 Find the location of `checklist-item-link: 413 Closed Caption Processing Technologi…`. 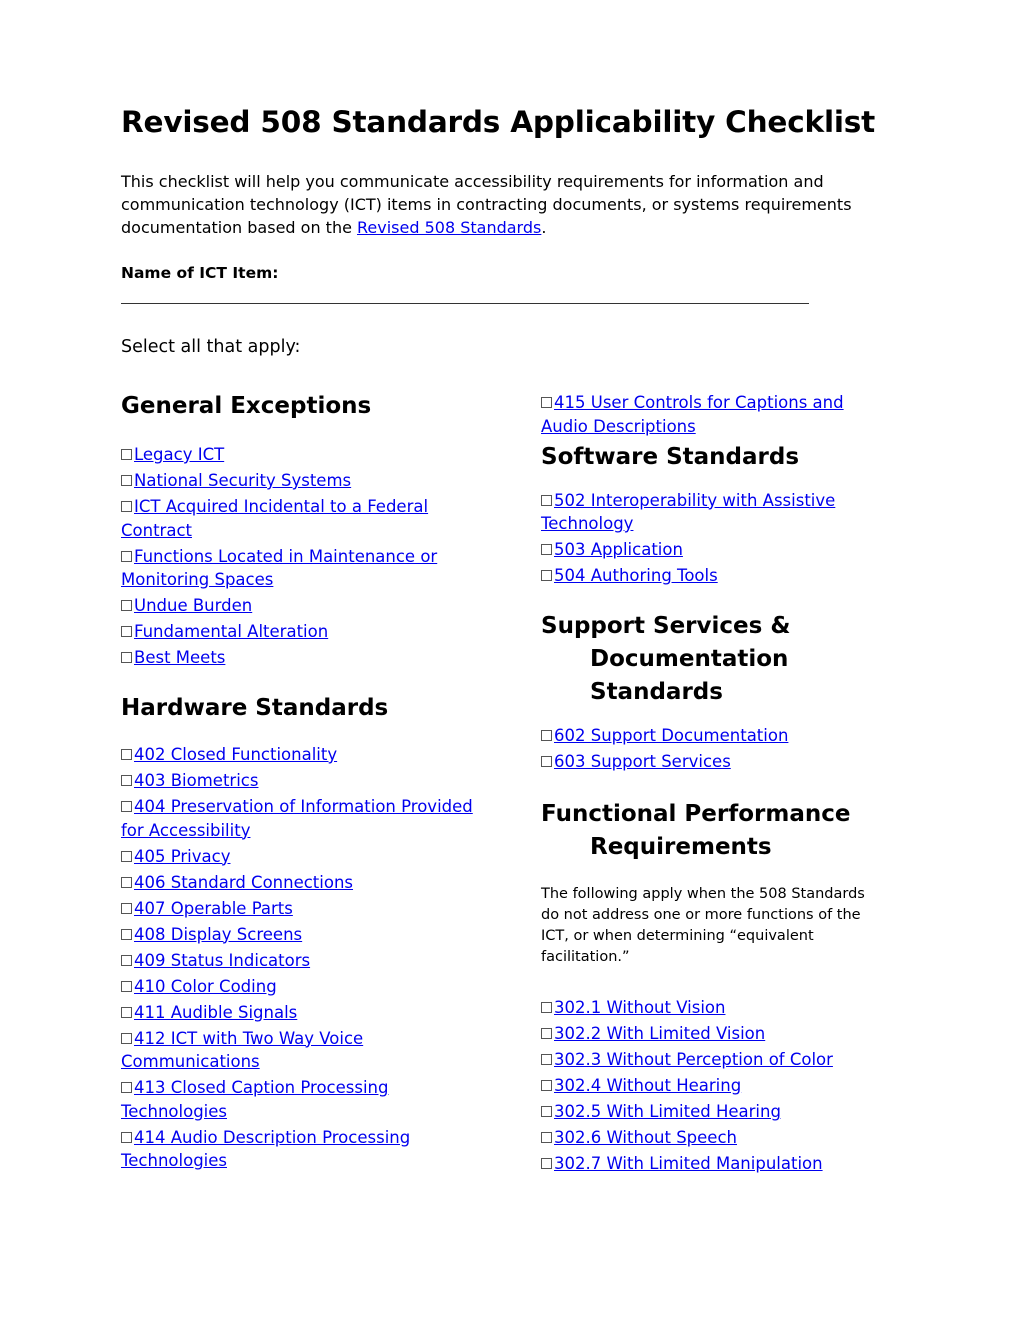

checklist-item-link: 413 Closed Caption Processing Technologi… is located at coordinates (254, 1099).